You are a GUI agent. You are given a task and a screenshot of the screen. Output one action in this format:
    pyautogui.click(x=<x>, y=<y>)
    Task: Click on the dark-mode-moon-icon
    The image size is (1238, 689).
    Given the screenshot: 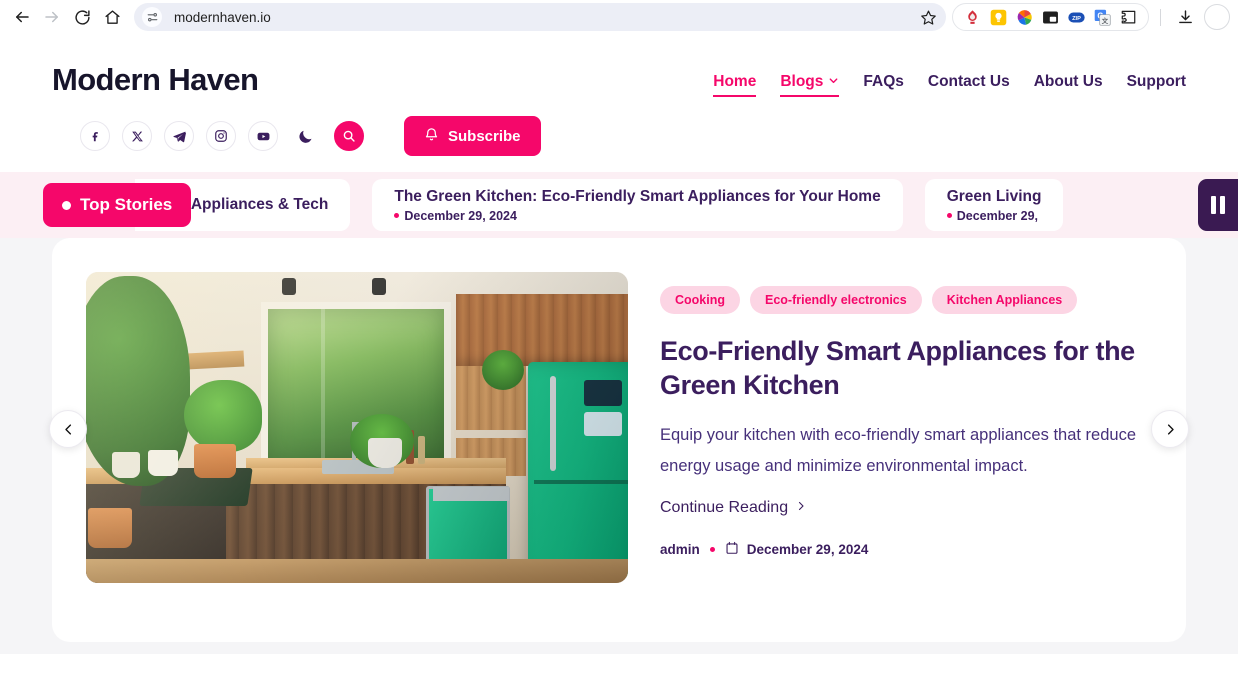 What is the action you would take?
    pyautogui.click(x=305, y=136)
    